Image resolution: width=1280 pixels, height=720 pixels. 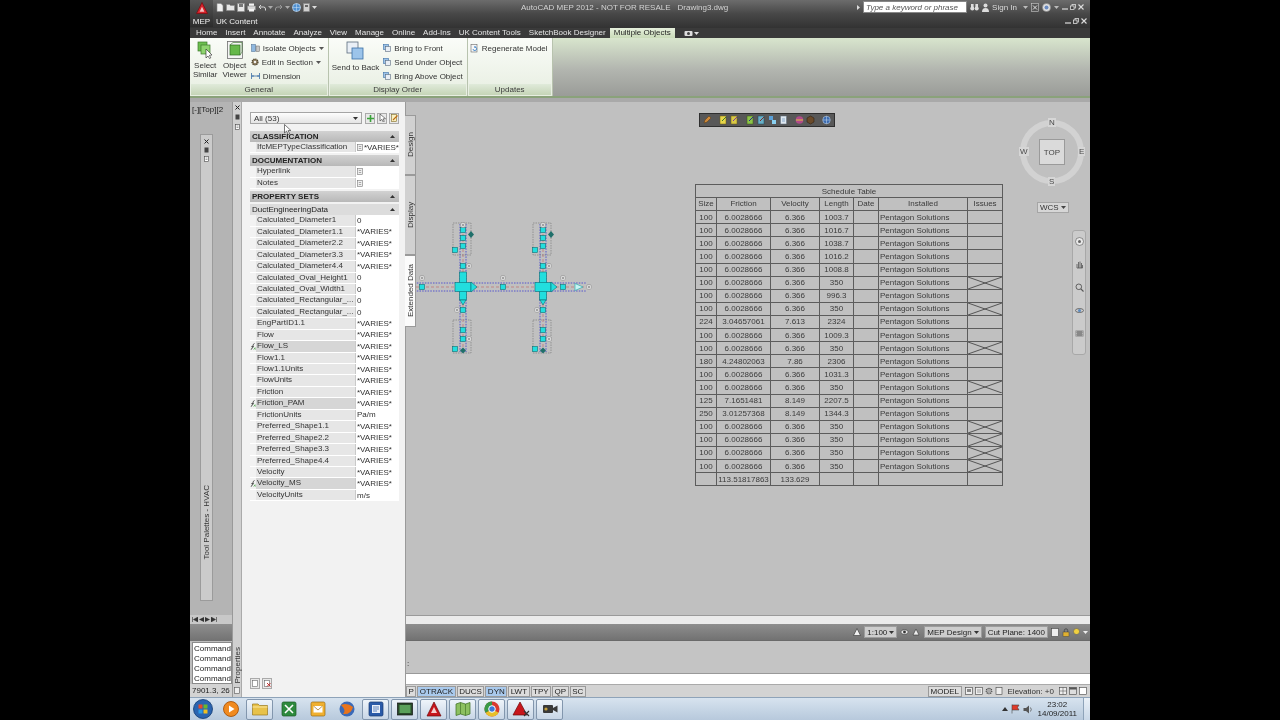 I want to click on ribbon-tab: UK Content Tools, so click(x=489, y=33).